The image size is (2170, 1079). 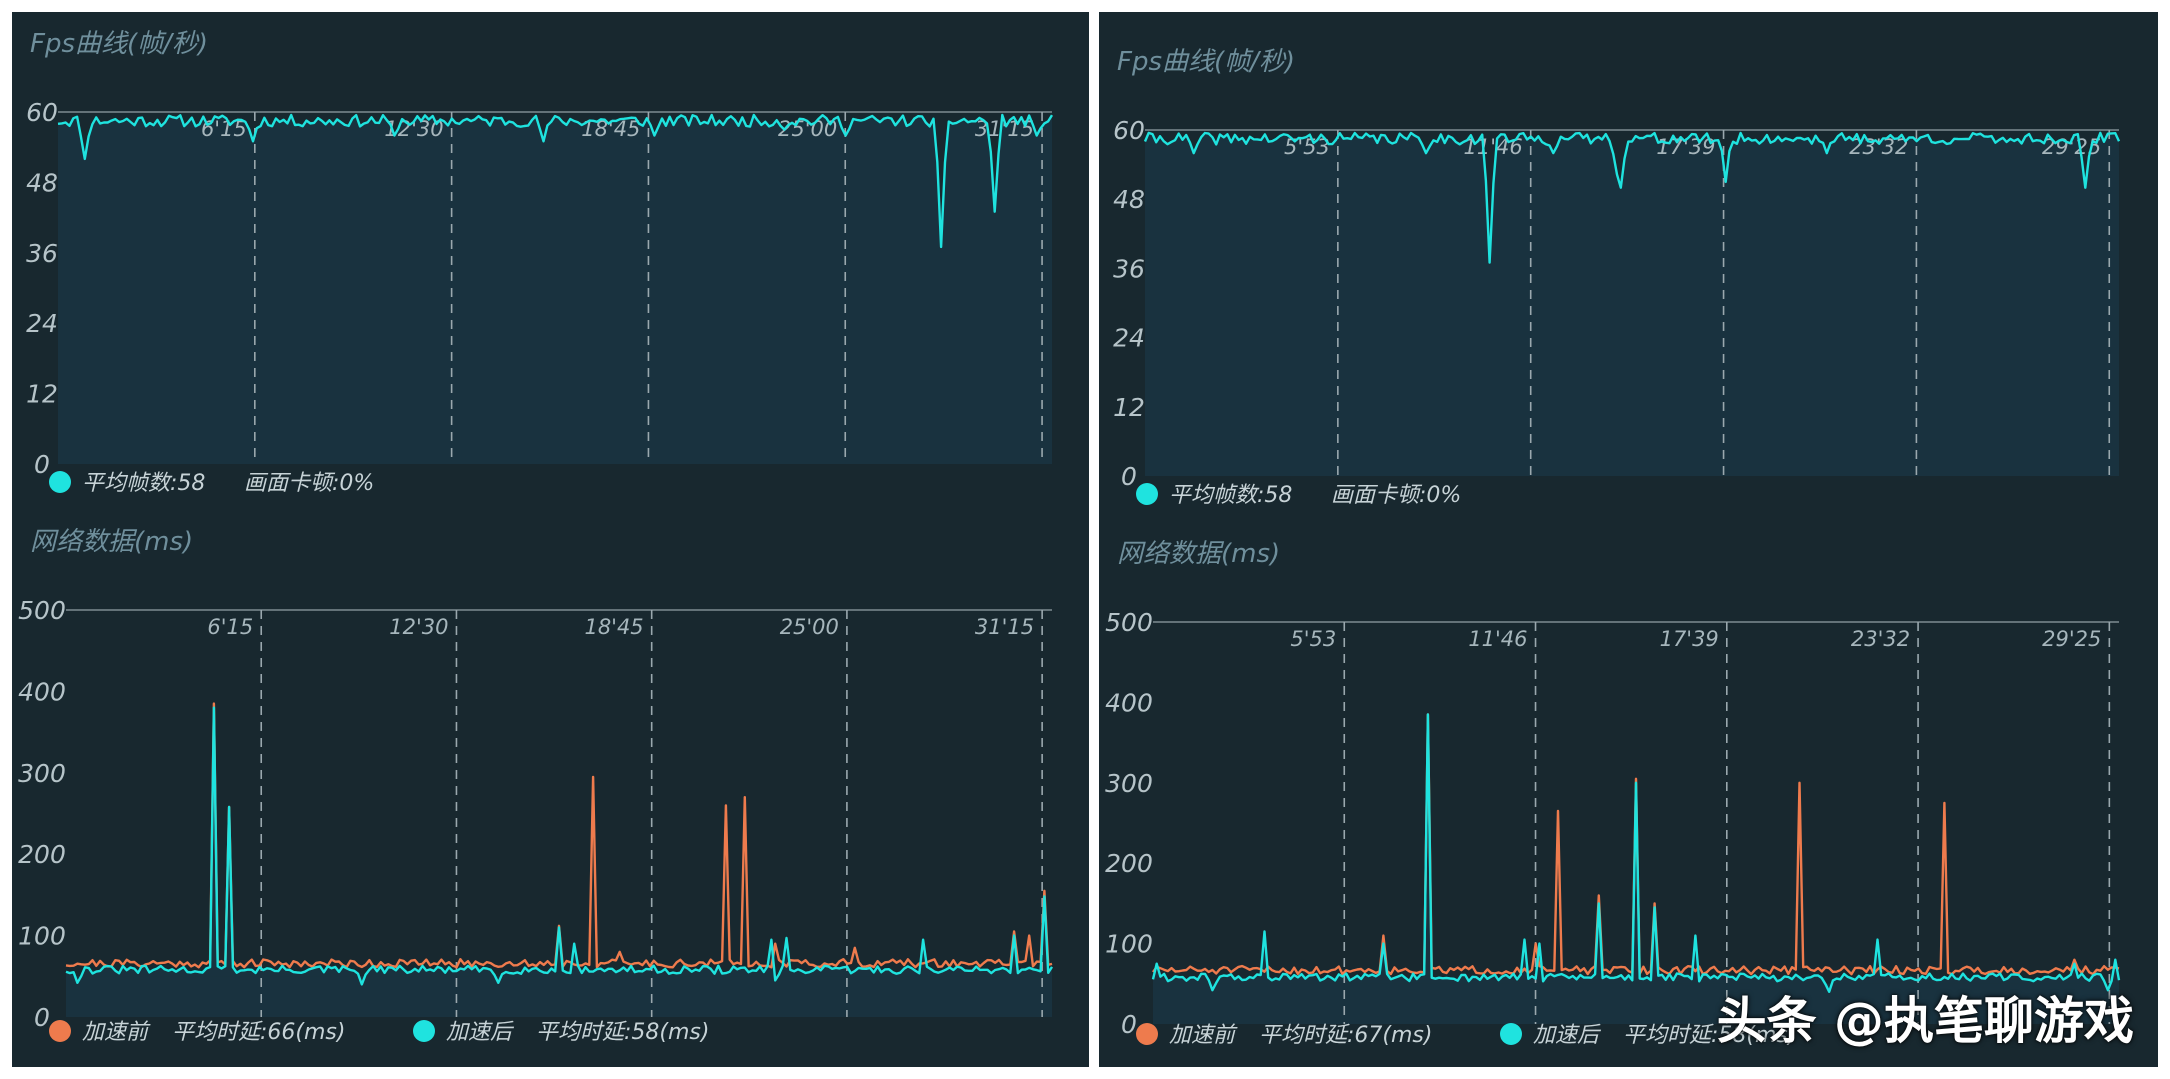 I want to click on fps-chart-right-title: Fps曲线(帧/秒), so click(x=1206, y=62).